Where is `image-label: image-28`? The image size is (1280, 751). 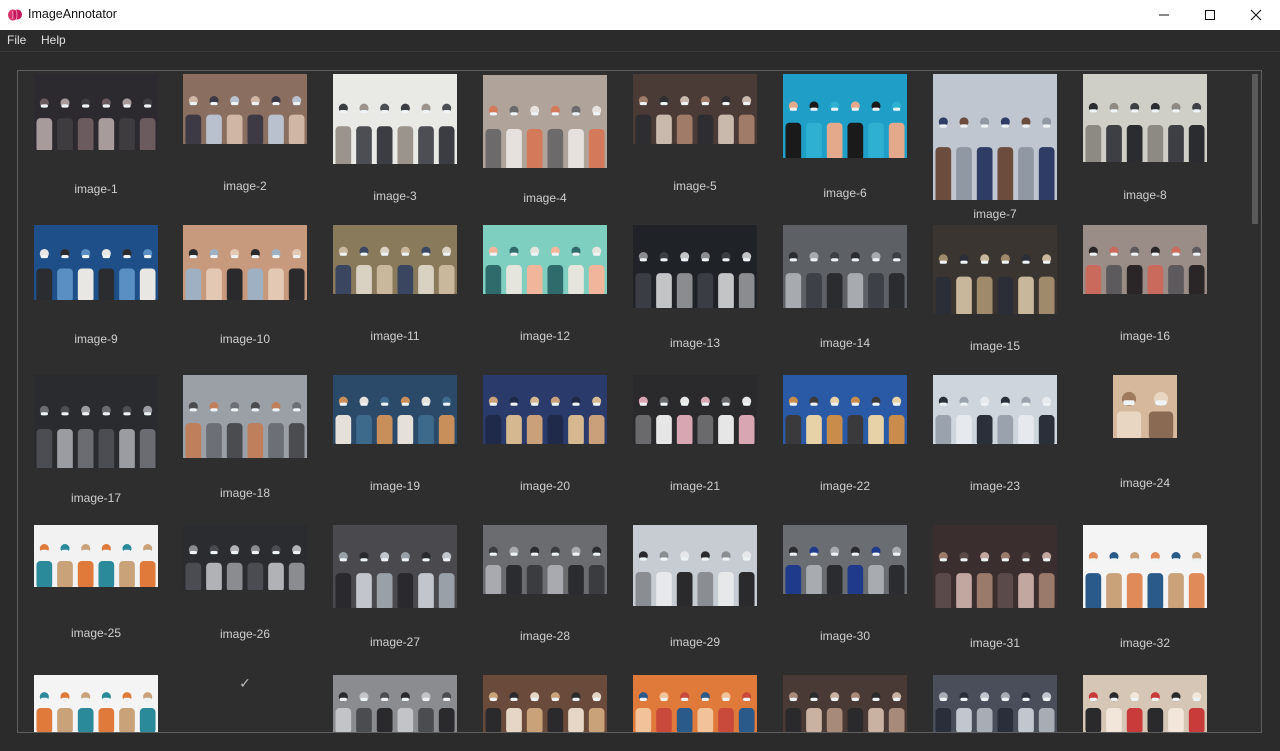
image-label: image-28 is located at coordinates (545, 636).